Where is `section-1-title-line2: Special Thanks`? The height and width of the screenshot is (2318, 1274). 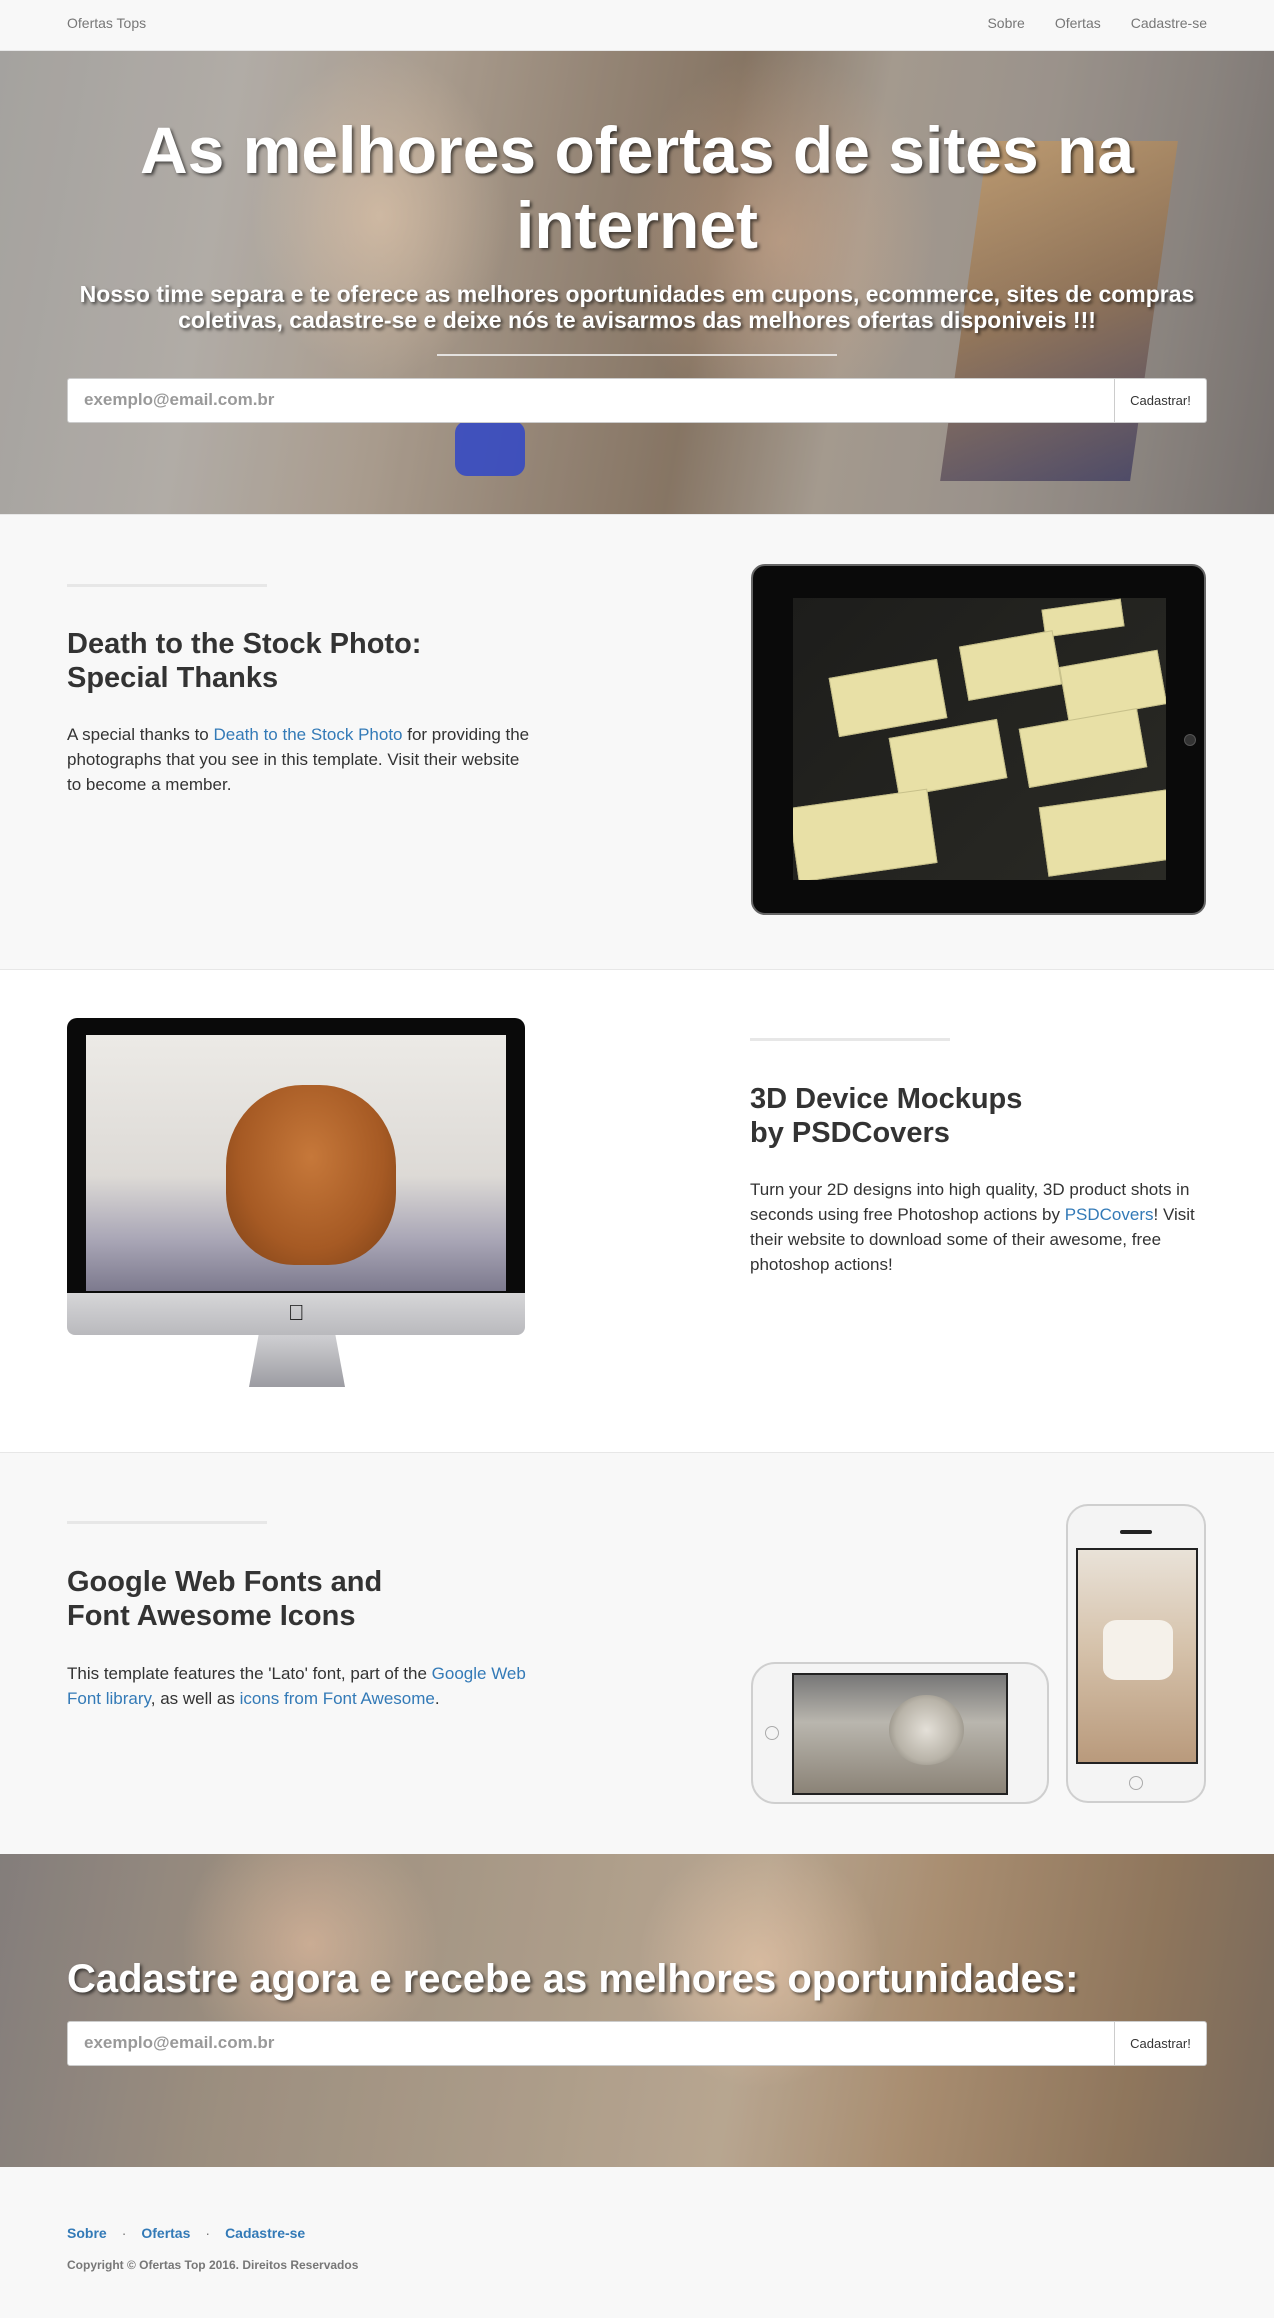
section-1-title-line2: Special Thanks is located at coordinates (173, 678).